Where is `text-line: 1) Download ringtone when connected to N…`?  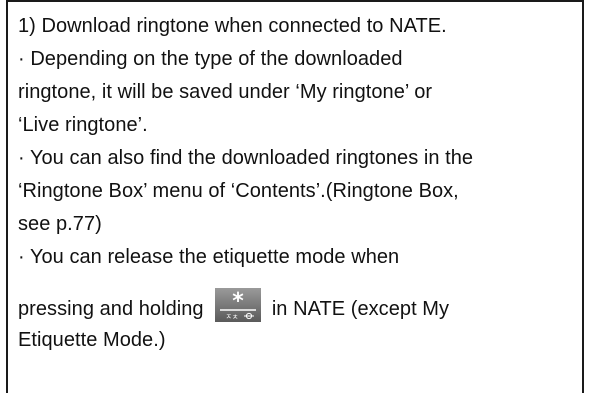
text-line: 1) Download ringtone when connected to N… is located at coordinates (232, 26).